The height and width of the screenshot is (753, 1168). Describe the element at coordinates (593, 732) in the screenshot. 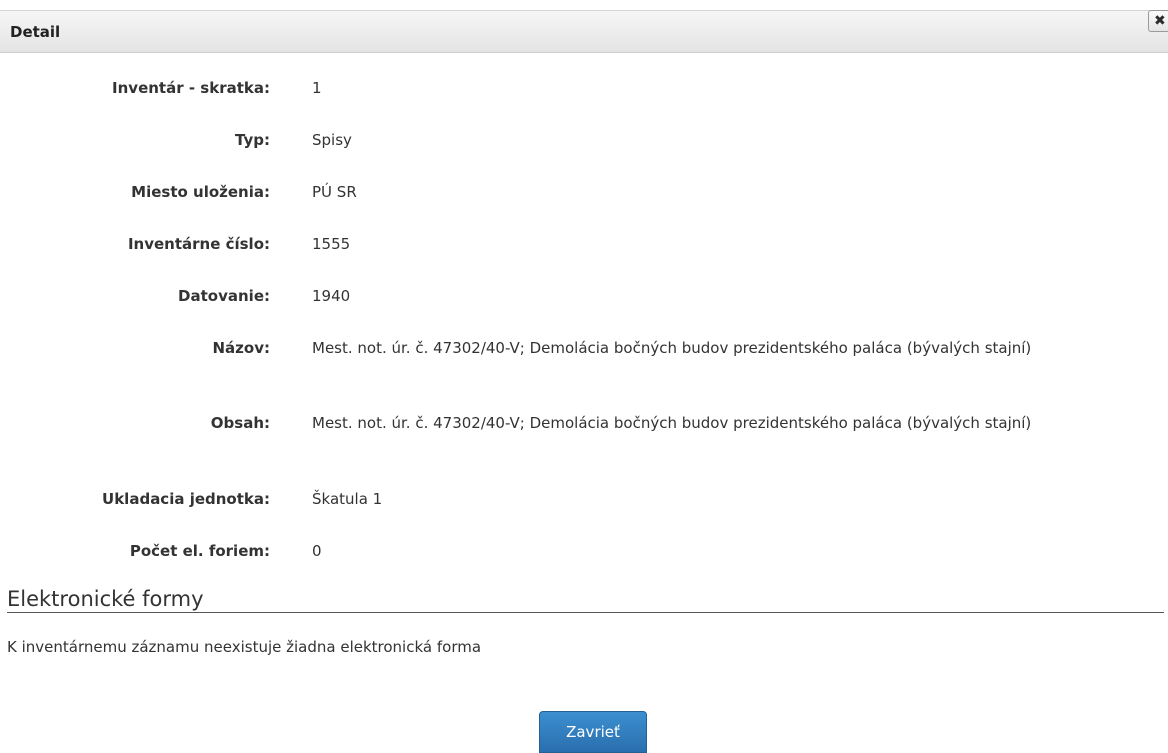

I see `close-dialog-button: Zavrieť` at that location.